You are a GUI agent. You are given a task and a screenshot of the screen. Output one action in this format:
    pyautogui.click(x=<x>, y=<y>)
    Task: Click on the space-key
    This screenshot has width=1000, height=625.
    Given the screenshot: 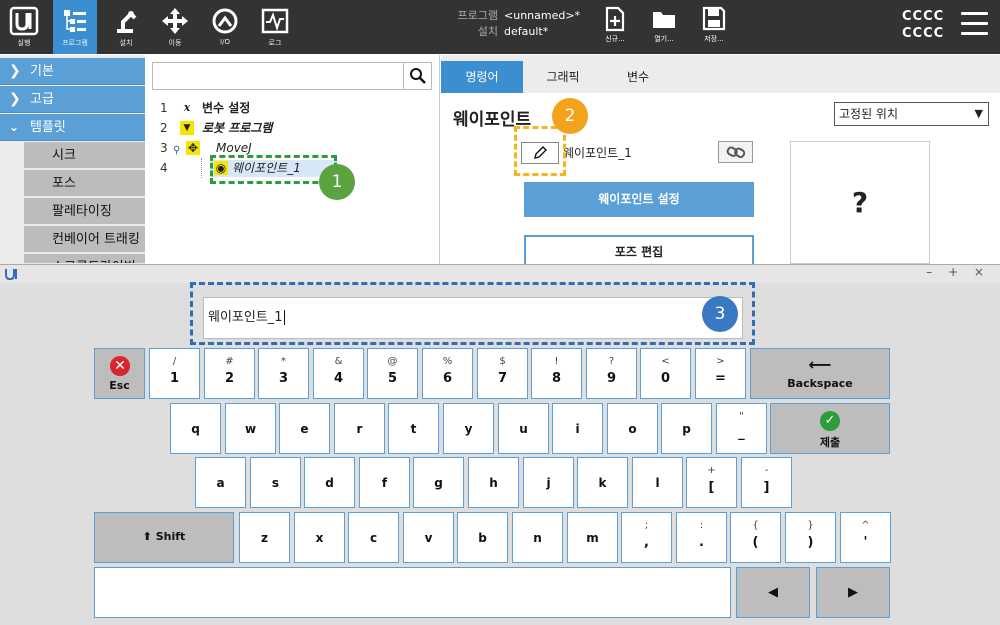 What is the action you would take?
    pyautogui.click(x=412, y=592)
    